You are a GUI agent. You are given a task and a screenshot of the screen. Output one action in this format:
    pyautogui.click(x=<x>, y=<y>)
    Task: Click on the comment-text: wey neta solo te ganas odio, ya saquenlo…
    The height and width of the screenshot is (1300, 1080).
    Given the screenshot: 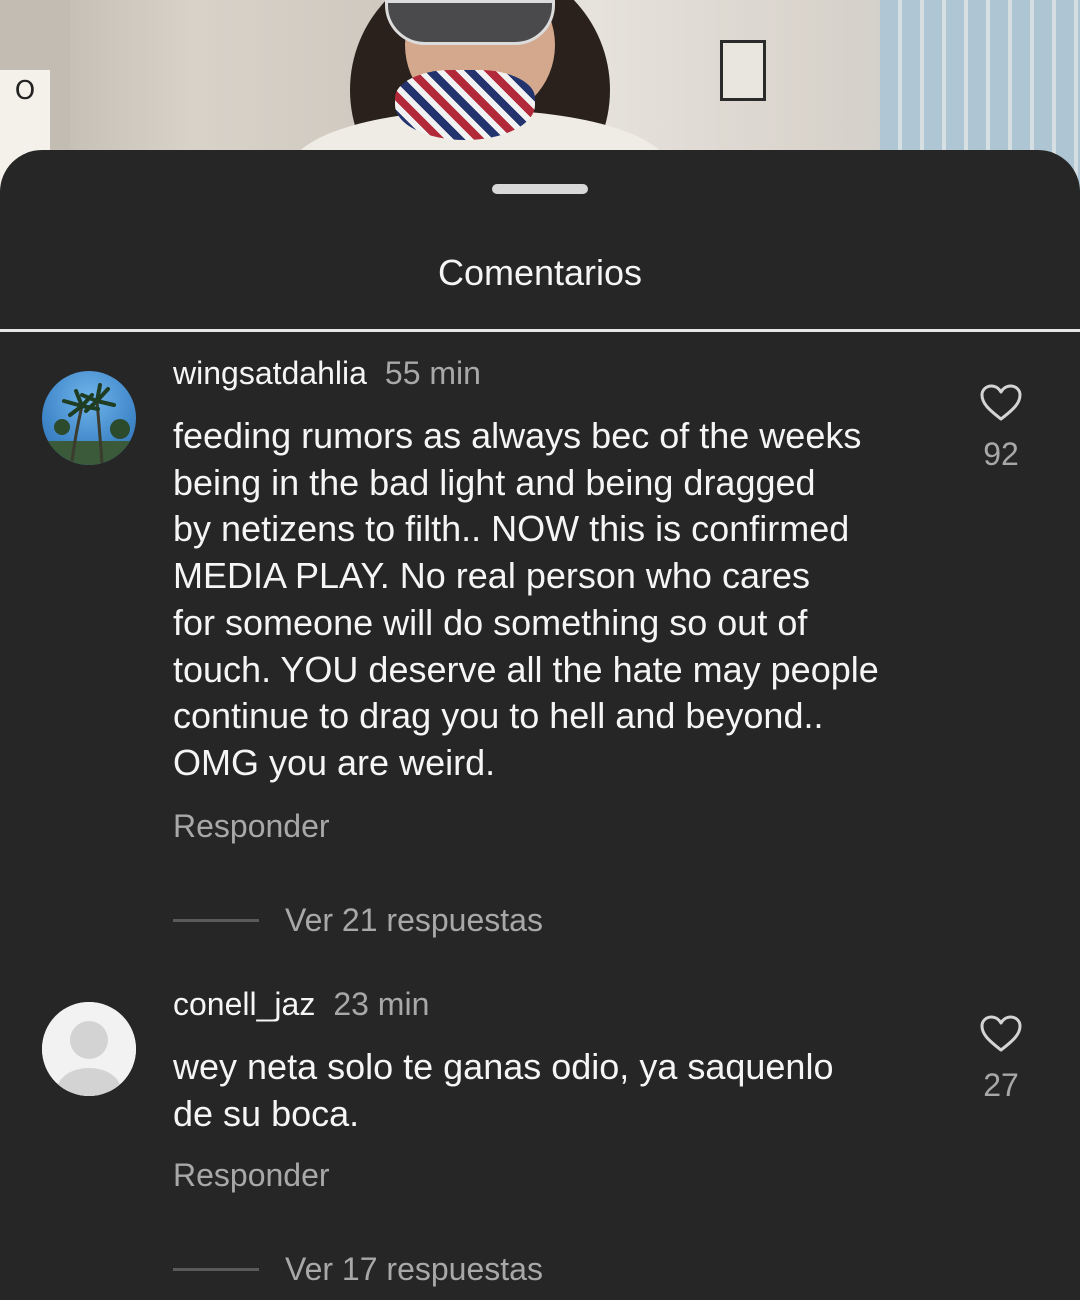 What is the action you would take?
    pyautogui.click(x=503, y=1090)
    